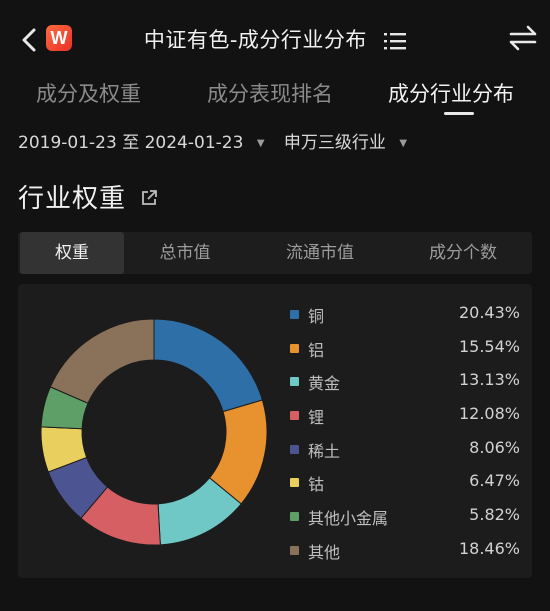 This screenshot has height=611, width=550. I want to click on date-range-label: 2019-01-23 至 2024-01-23, so click(131, 143).